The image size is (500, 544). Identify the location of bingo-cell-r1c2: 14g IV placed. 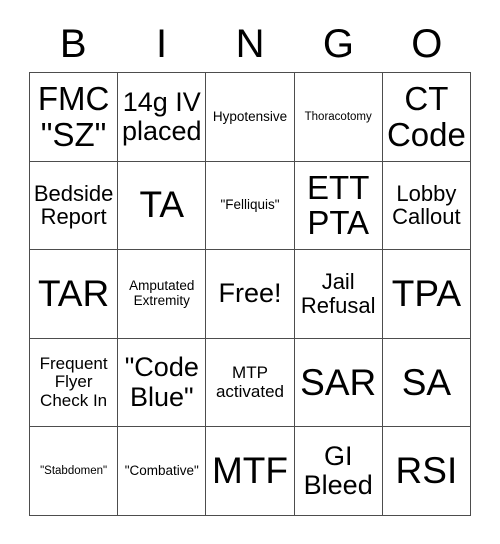
(162, 117).